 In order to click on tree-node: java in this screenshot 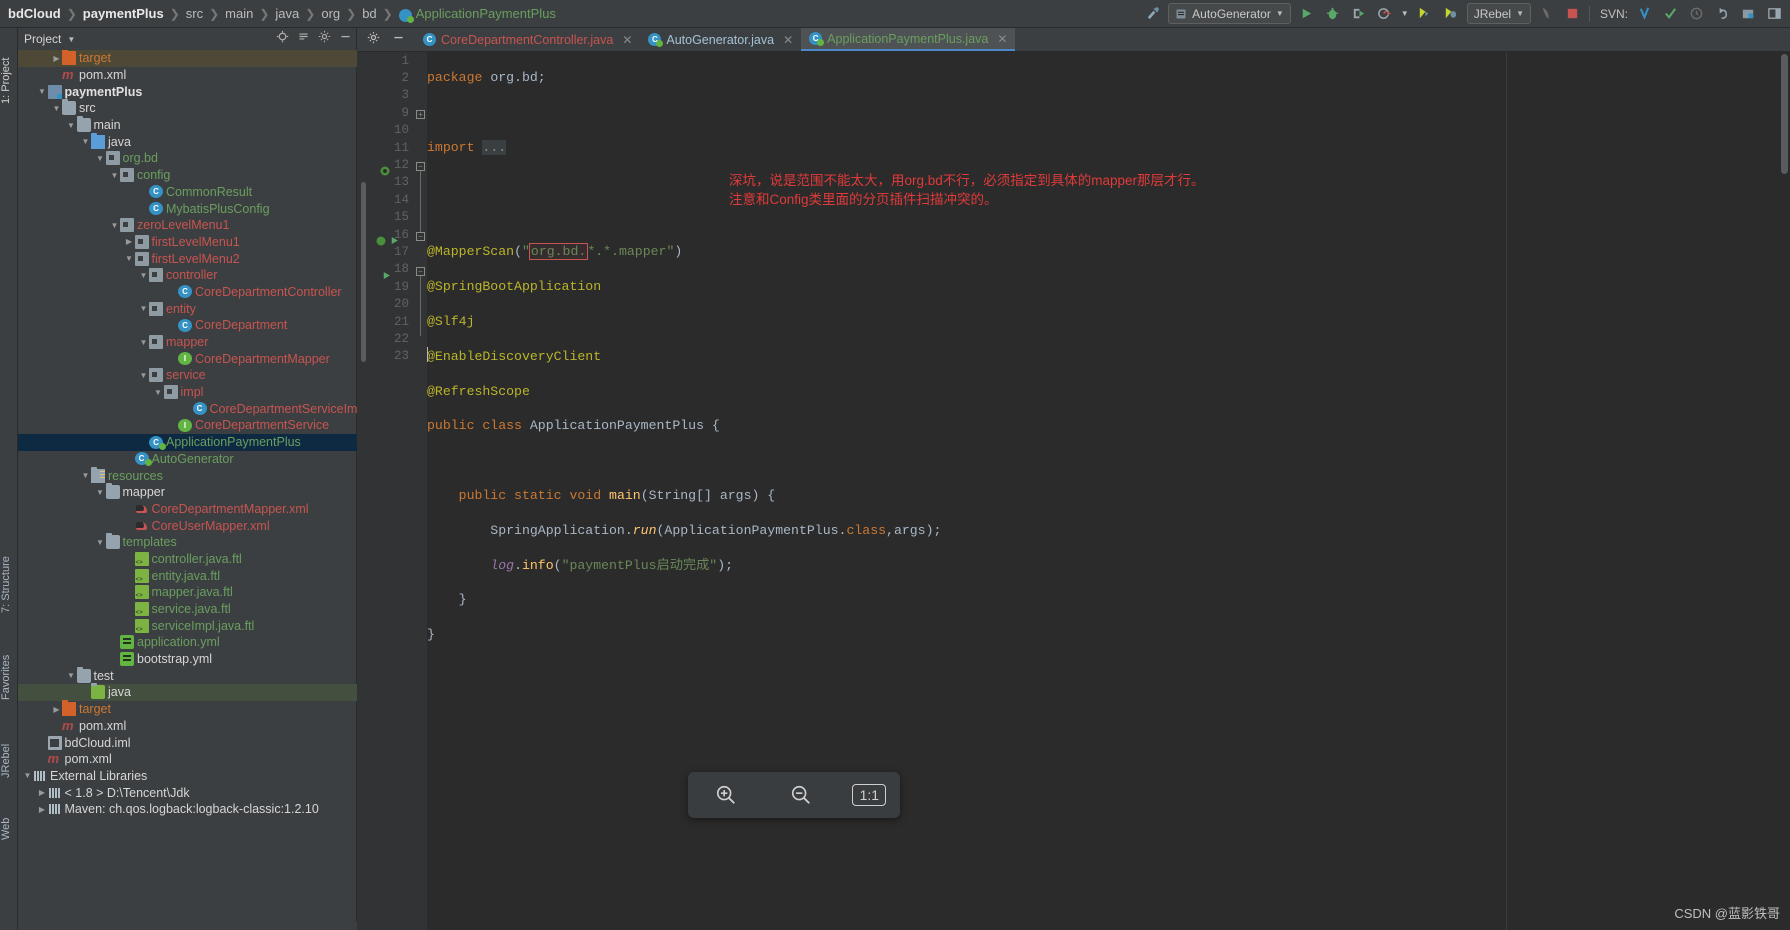, I will do `click(187, 692)`.